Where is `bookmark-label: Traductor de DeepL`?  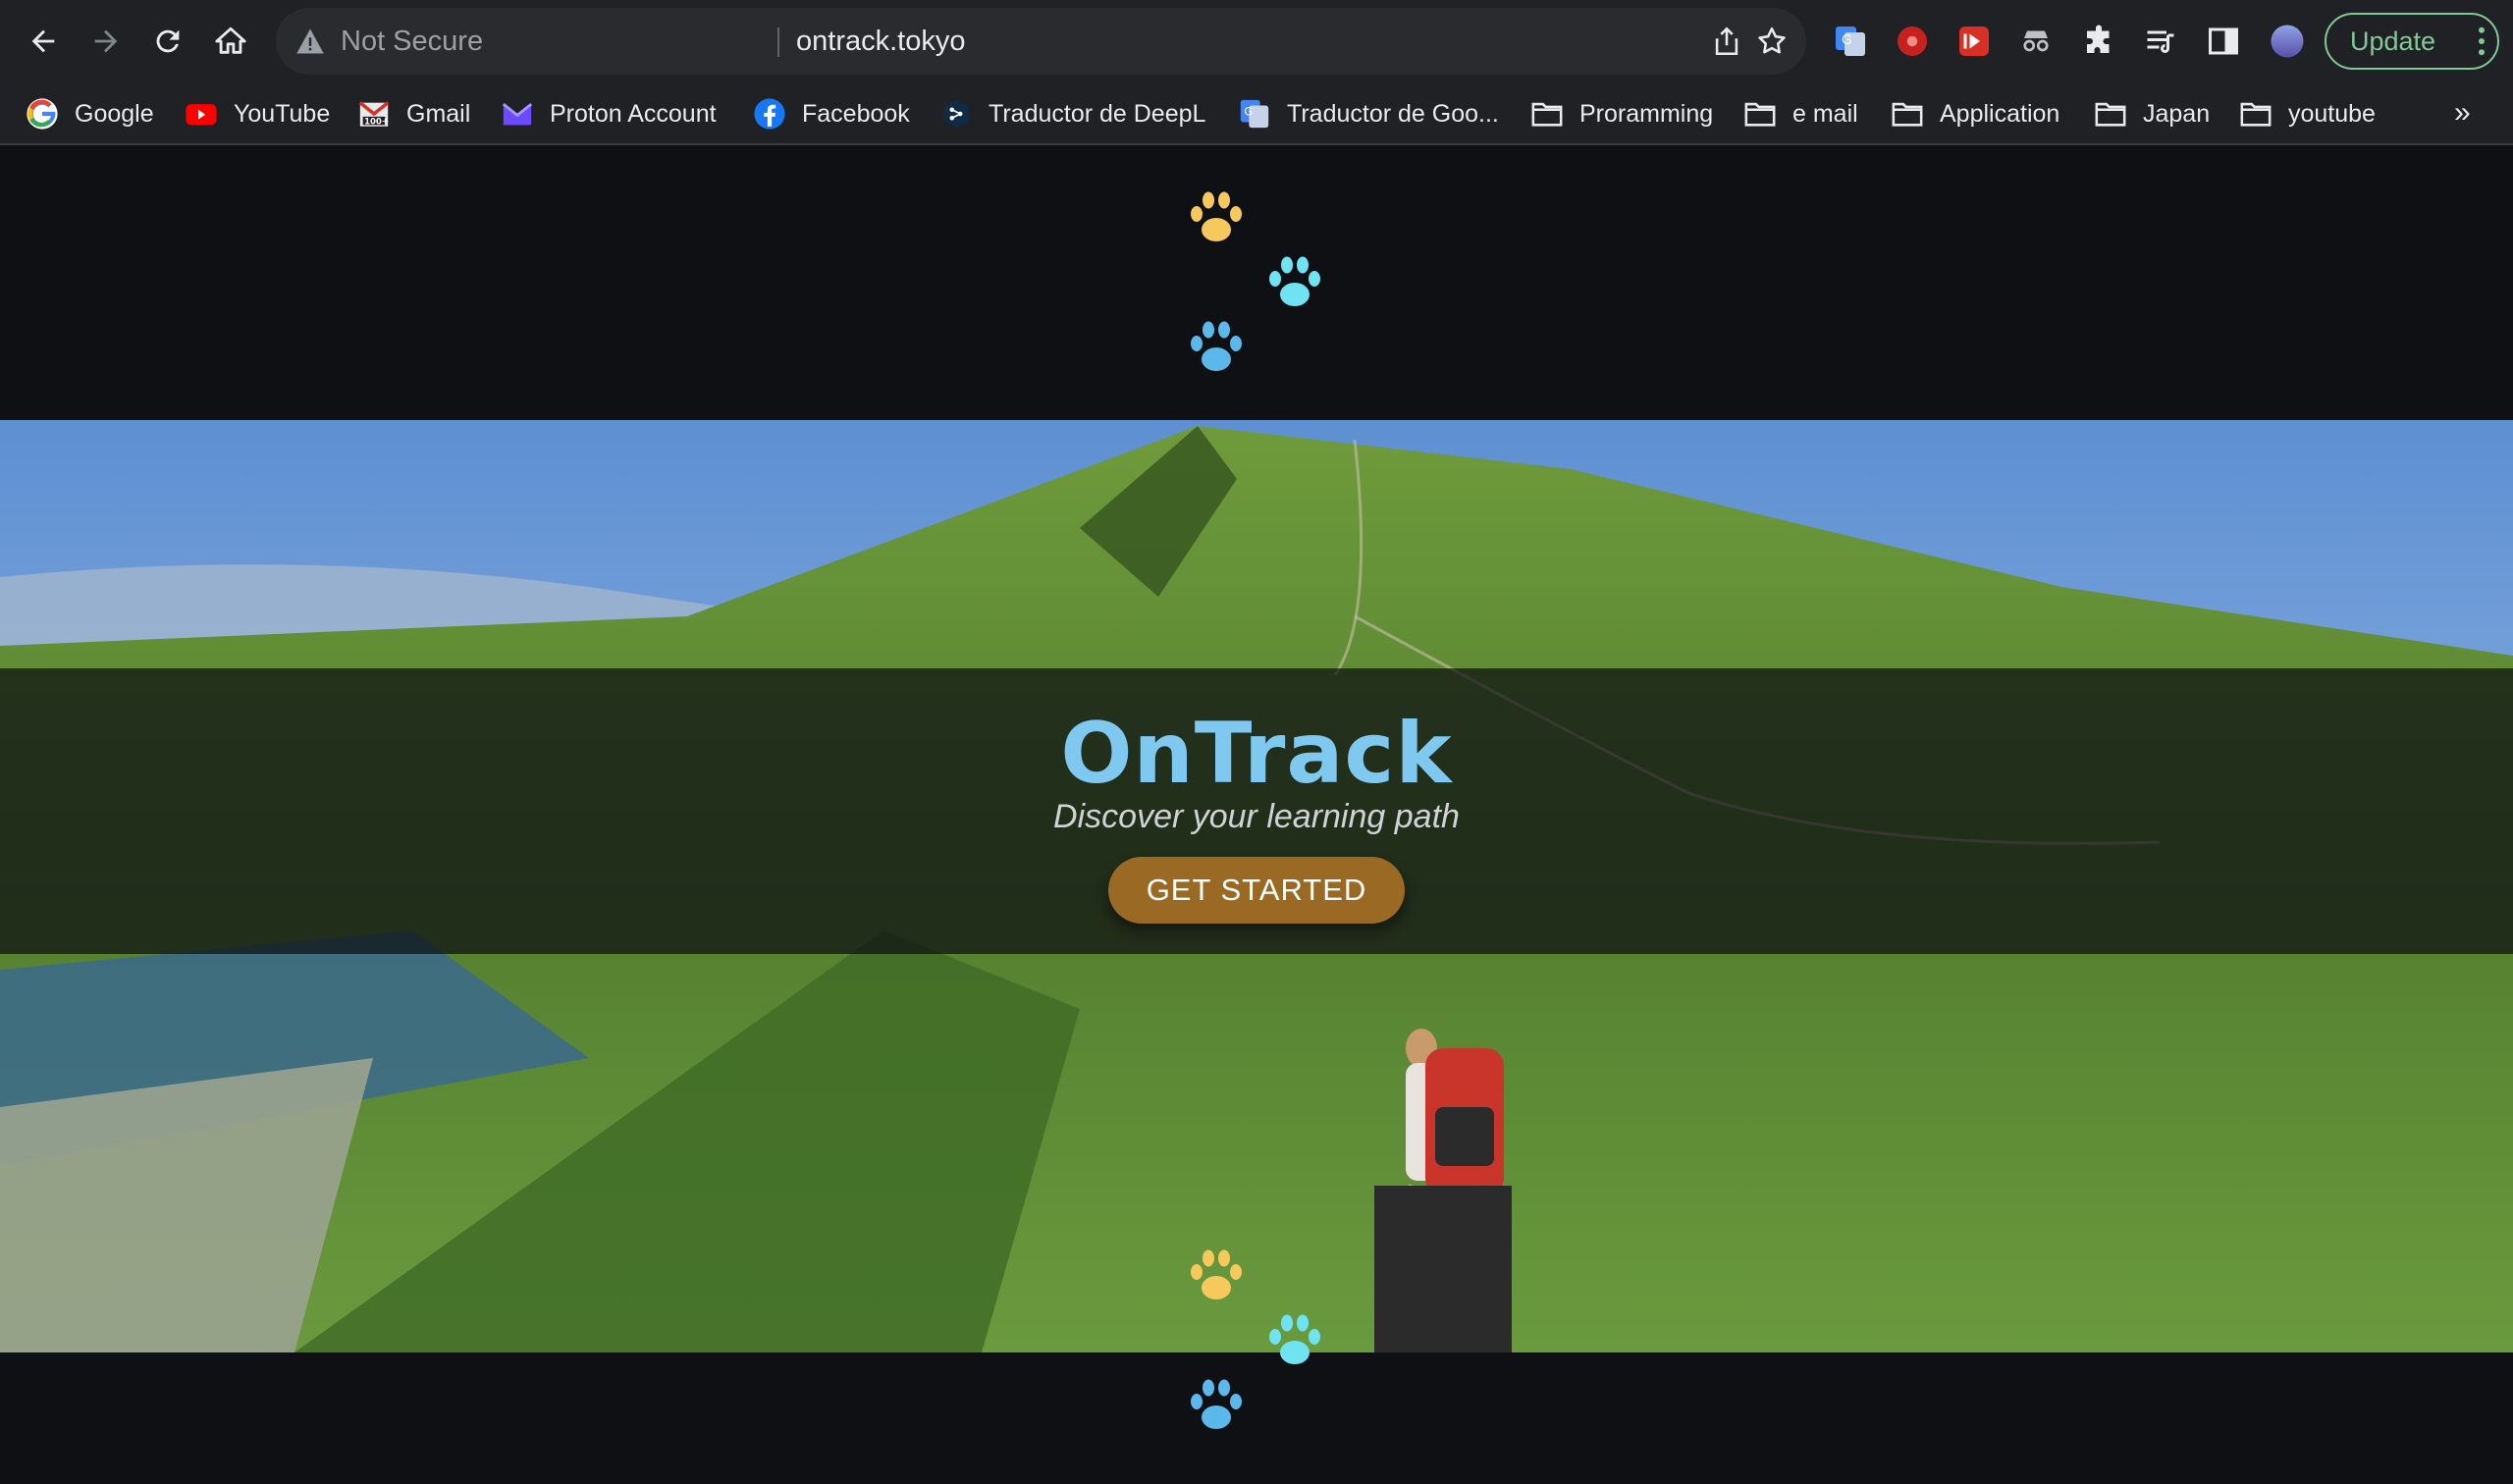
bookmark-label: Traductor de DeepL is located at coordinates (1098, 114).